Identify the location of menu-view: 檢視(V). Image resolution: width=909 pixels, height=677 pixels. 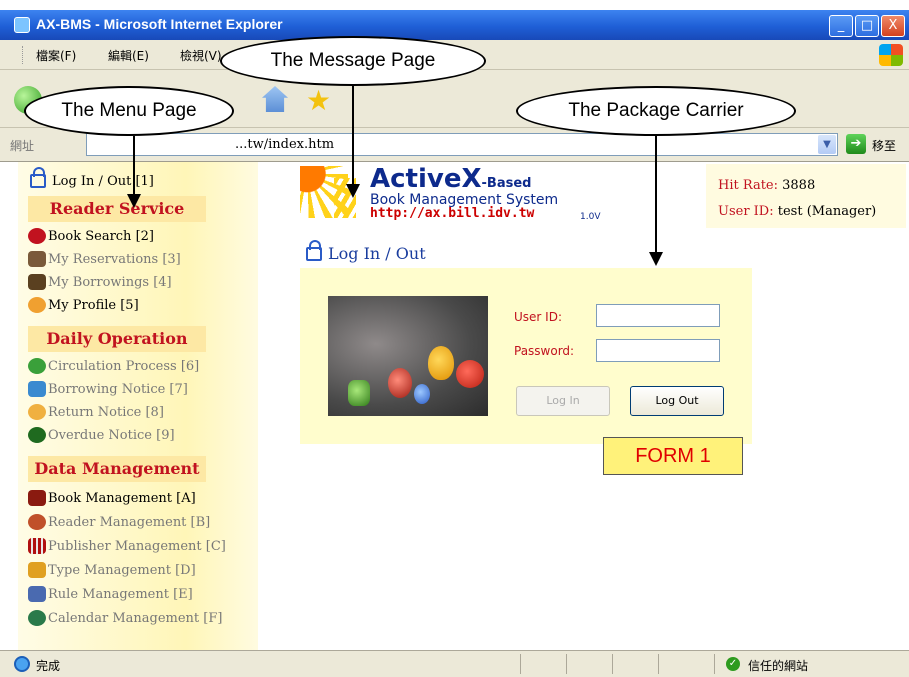
(201, 55).